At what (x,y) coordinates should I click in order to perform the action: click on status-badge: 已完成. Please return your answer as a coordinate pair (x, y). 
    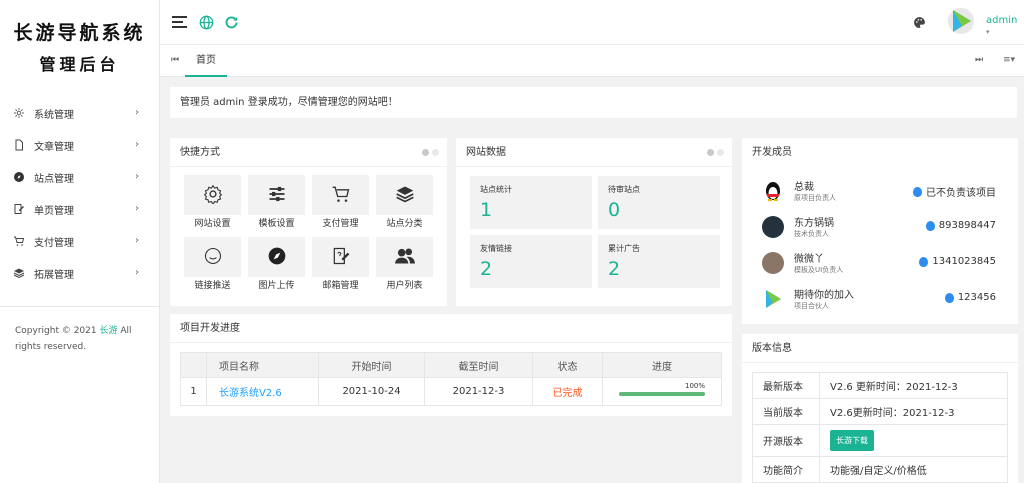
    Looking at the image, I should click on (567, 391).